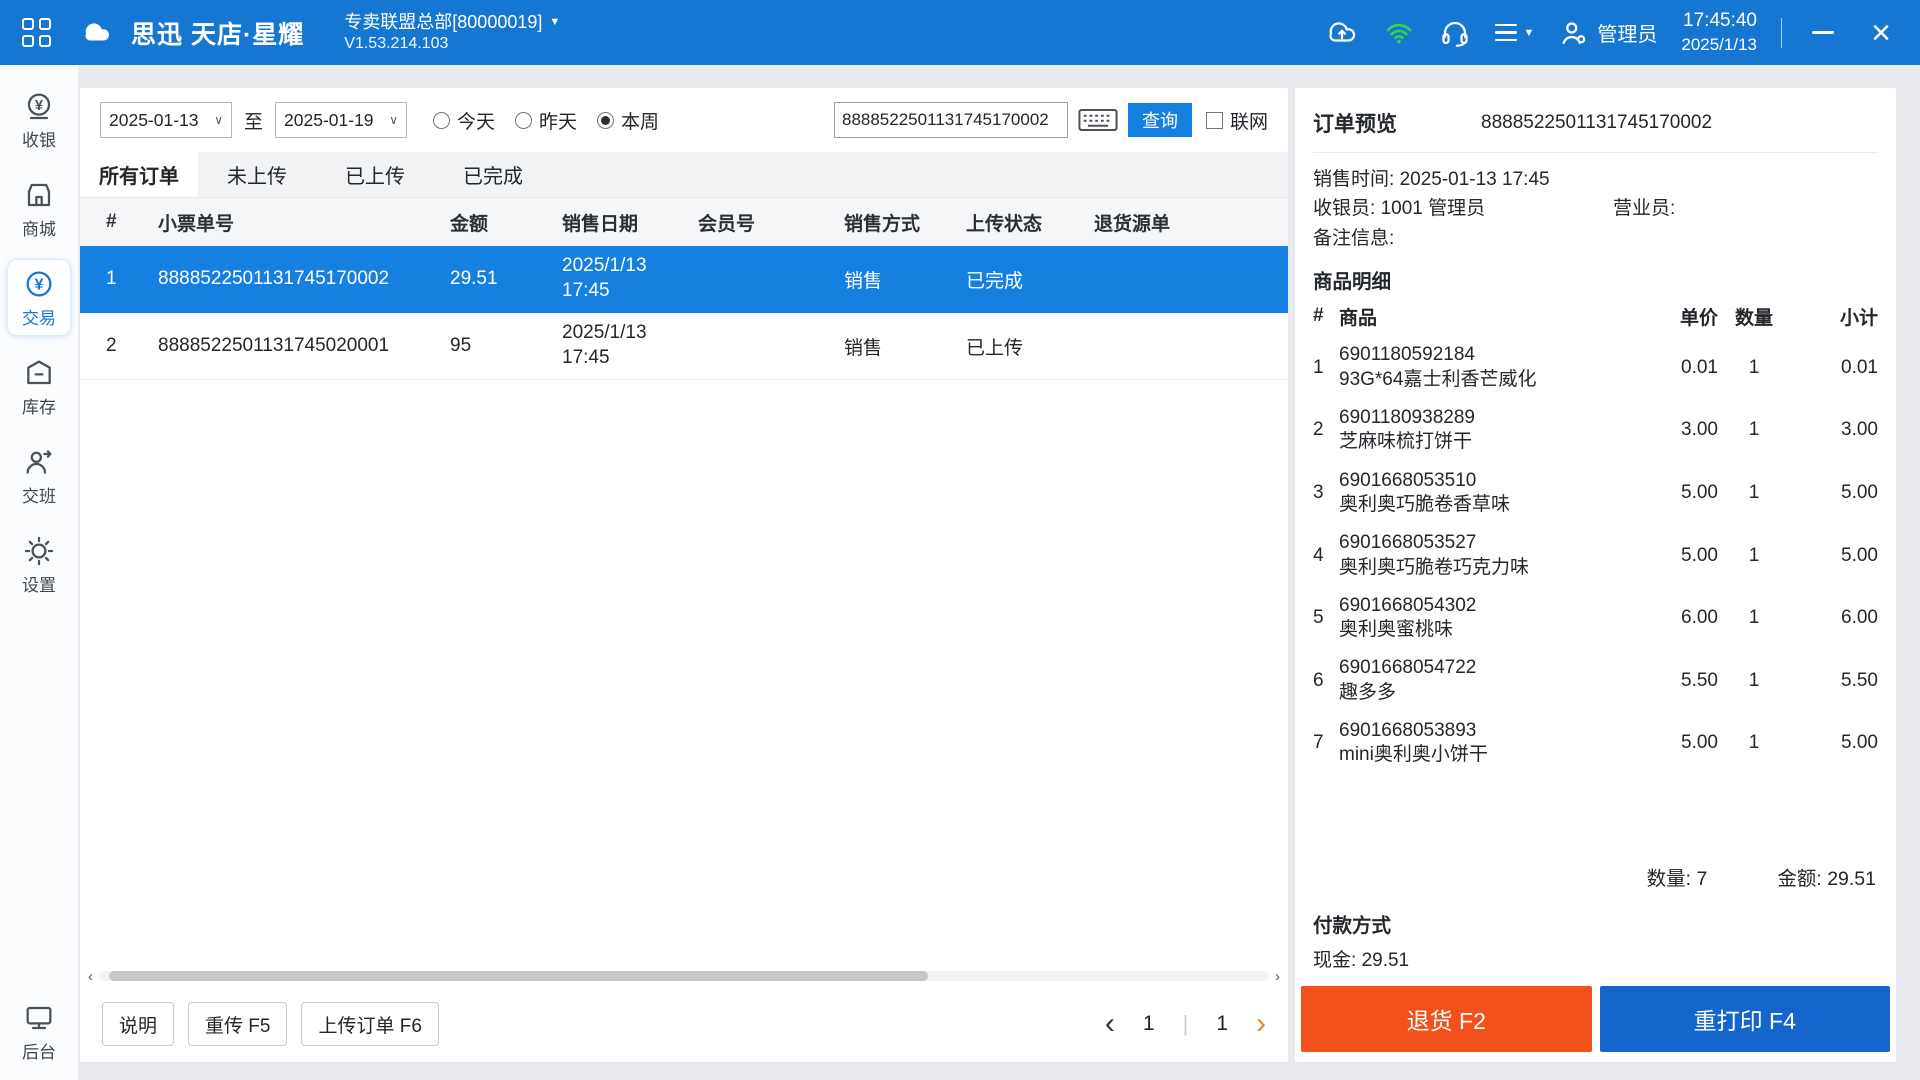  I want to click on total-amount-value: 29.51, so click(1851, 879).